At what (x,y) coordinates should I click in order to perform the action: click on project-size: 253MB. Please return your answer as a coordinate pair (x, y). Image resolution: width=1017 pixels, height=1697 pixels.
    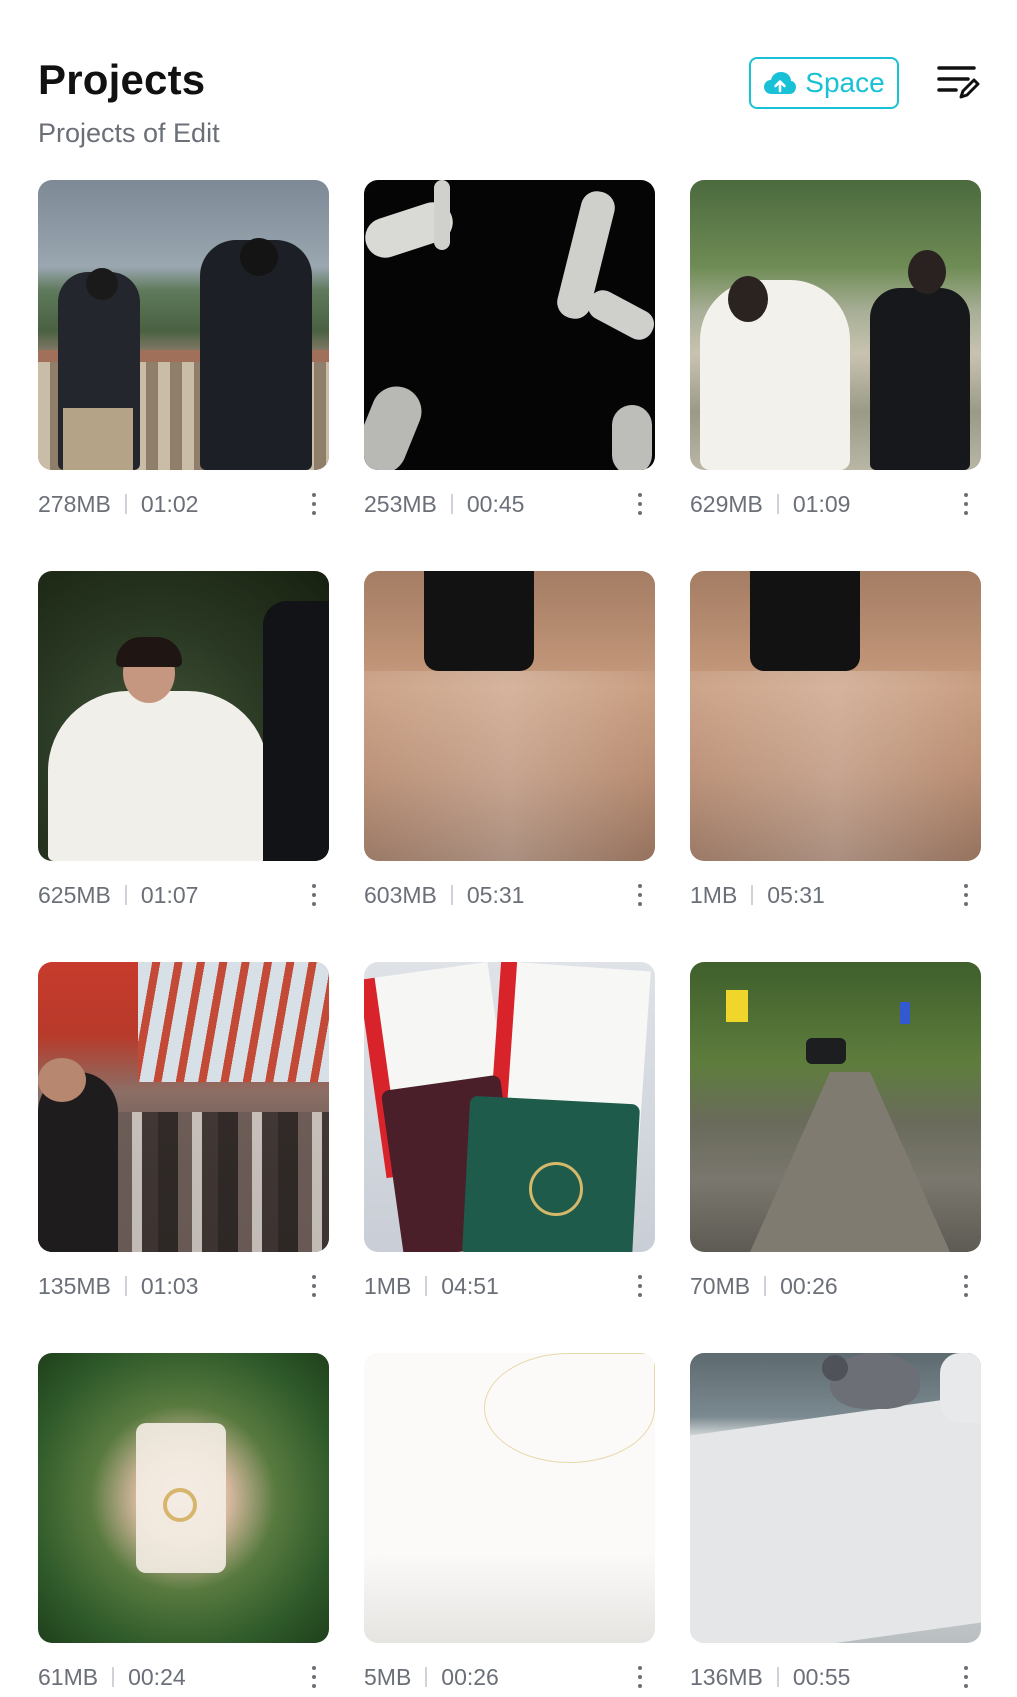
    Looking at the image, I should click on (400, 503).